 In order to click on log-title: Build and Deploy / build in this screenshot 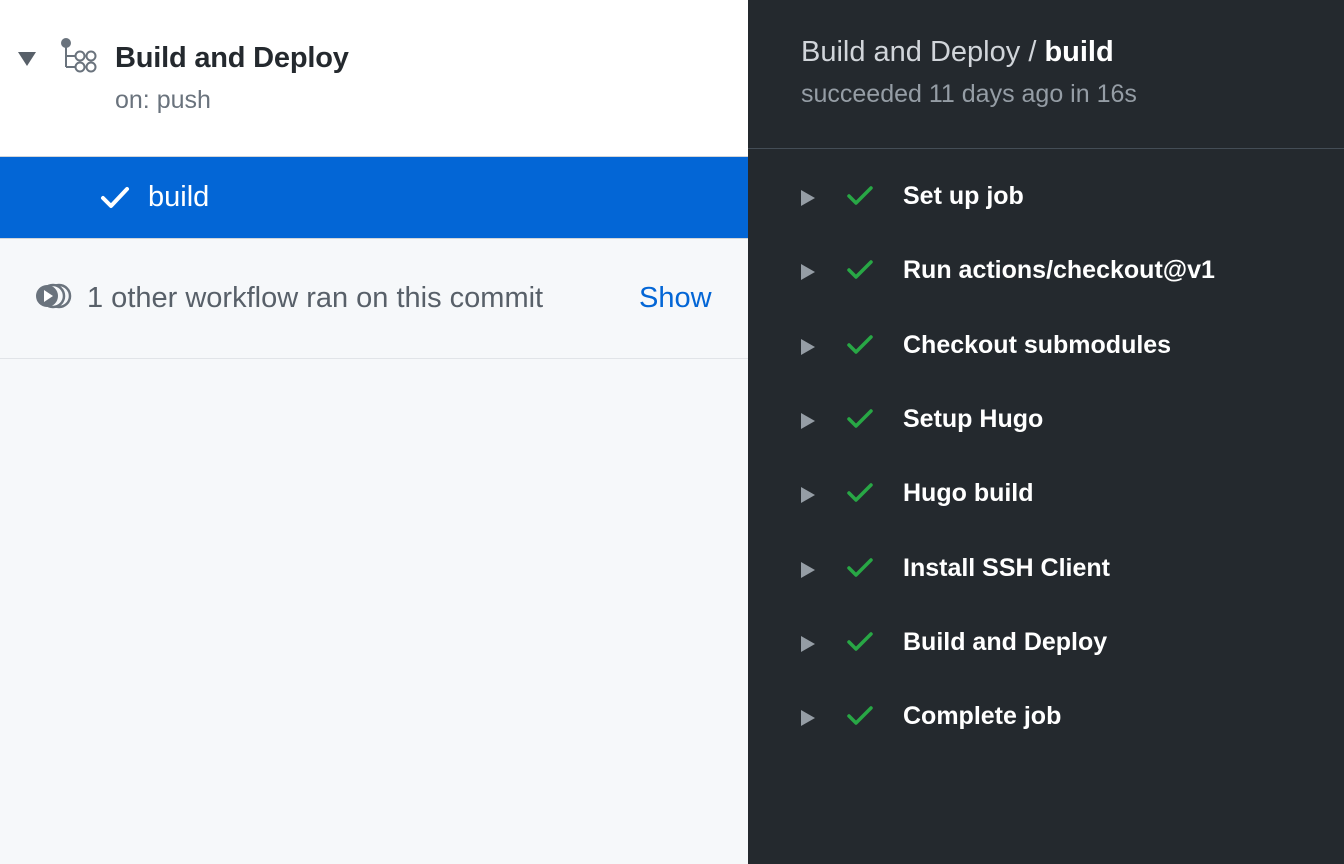, I will do `click(957, 52)`.